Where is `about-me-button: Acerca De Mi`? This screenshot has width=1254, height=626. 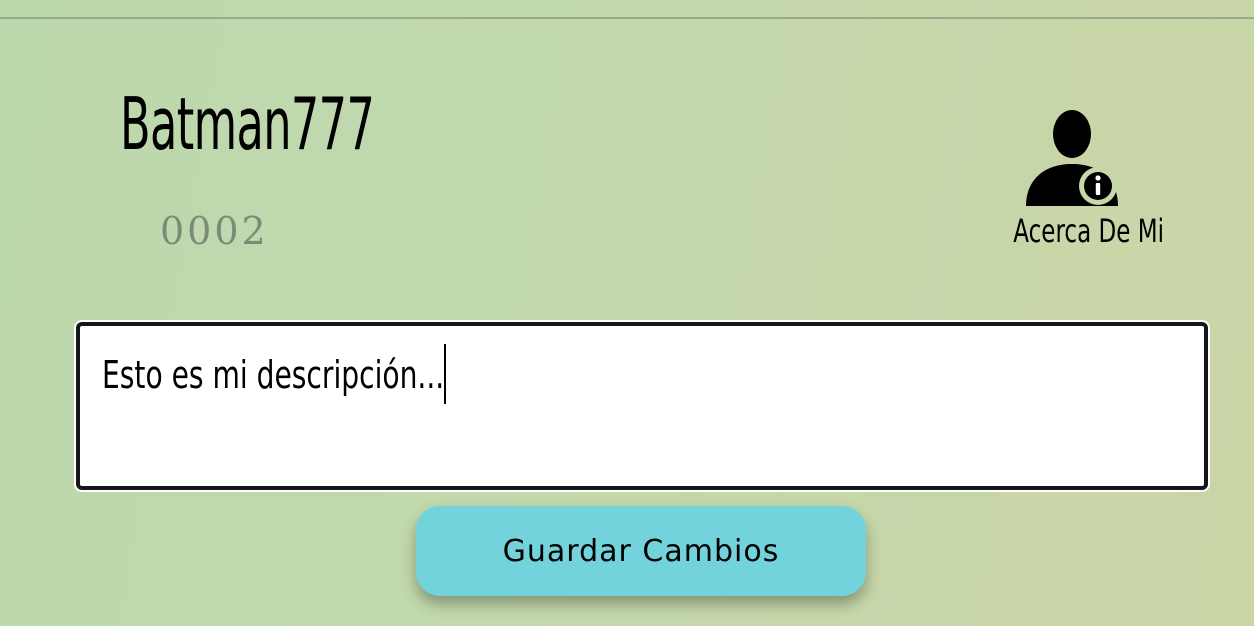
about-me-button: Acerca De Mi is located at coordinates (1077, 180).